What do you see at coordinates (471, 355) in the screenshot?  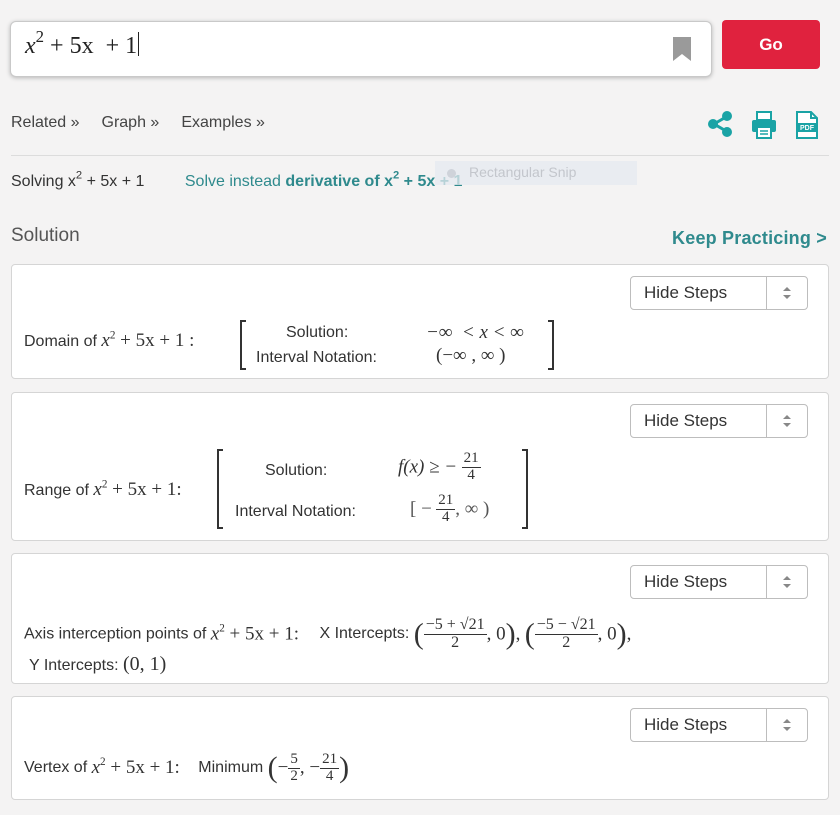 I see `domain-interval-value: (−∞ , ∞ )` at bounding box center [471, 355].